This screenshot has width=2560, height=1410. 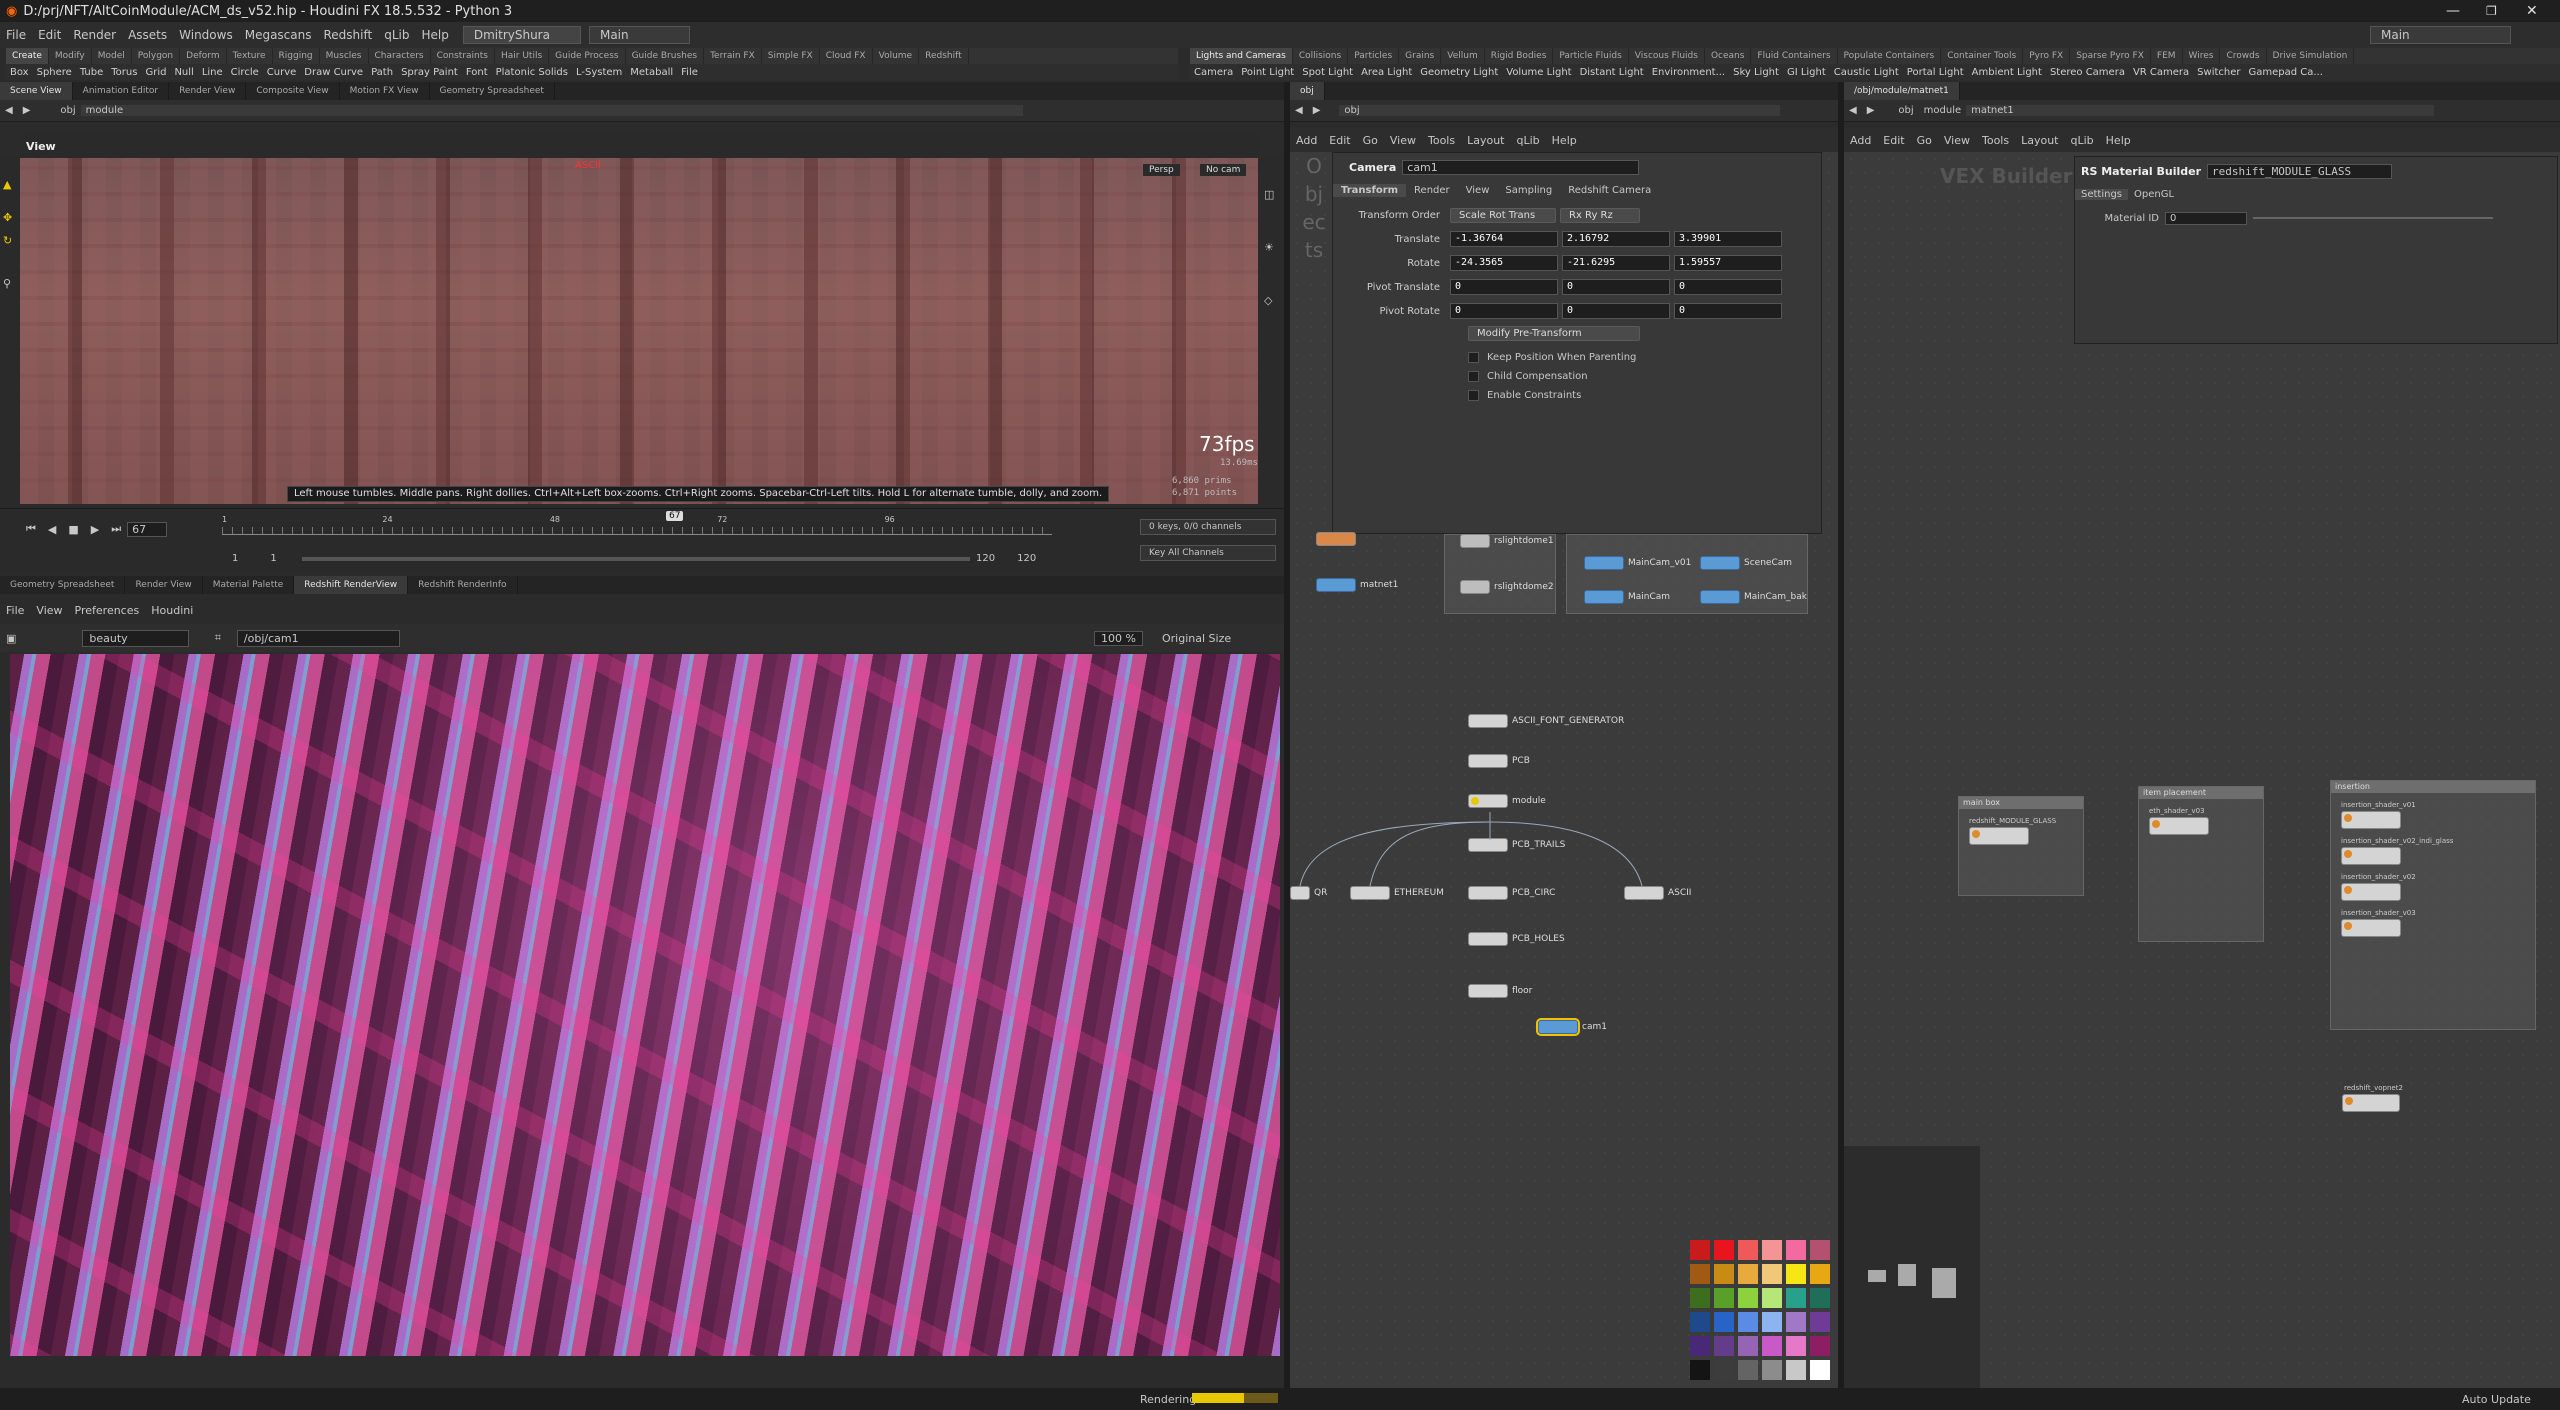 I want to click on tool-curve: Curve, so click(x=282, y=72).